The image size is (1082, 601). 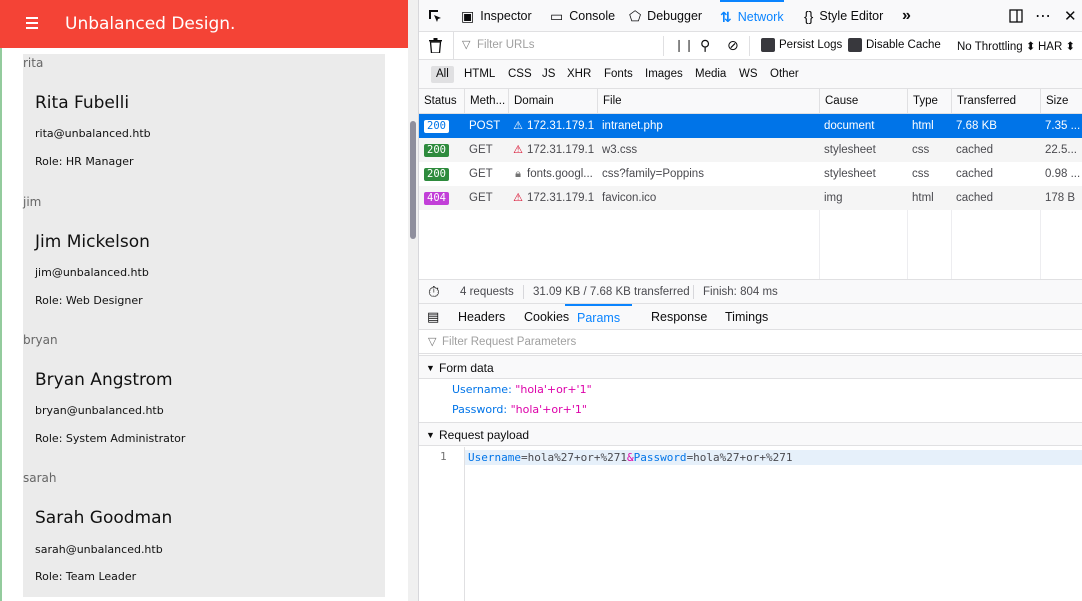 I want to click on request-size: 178 B, so click(x=1060, y=198).